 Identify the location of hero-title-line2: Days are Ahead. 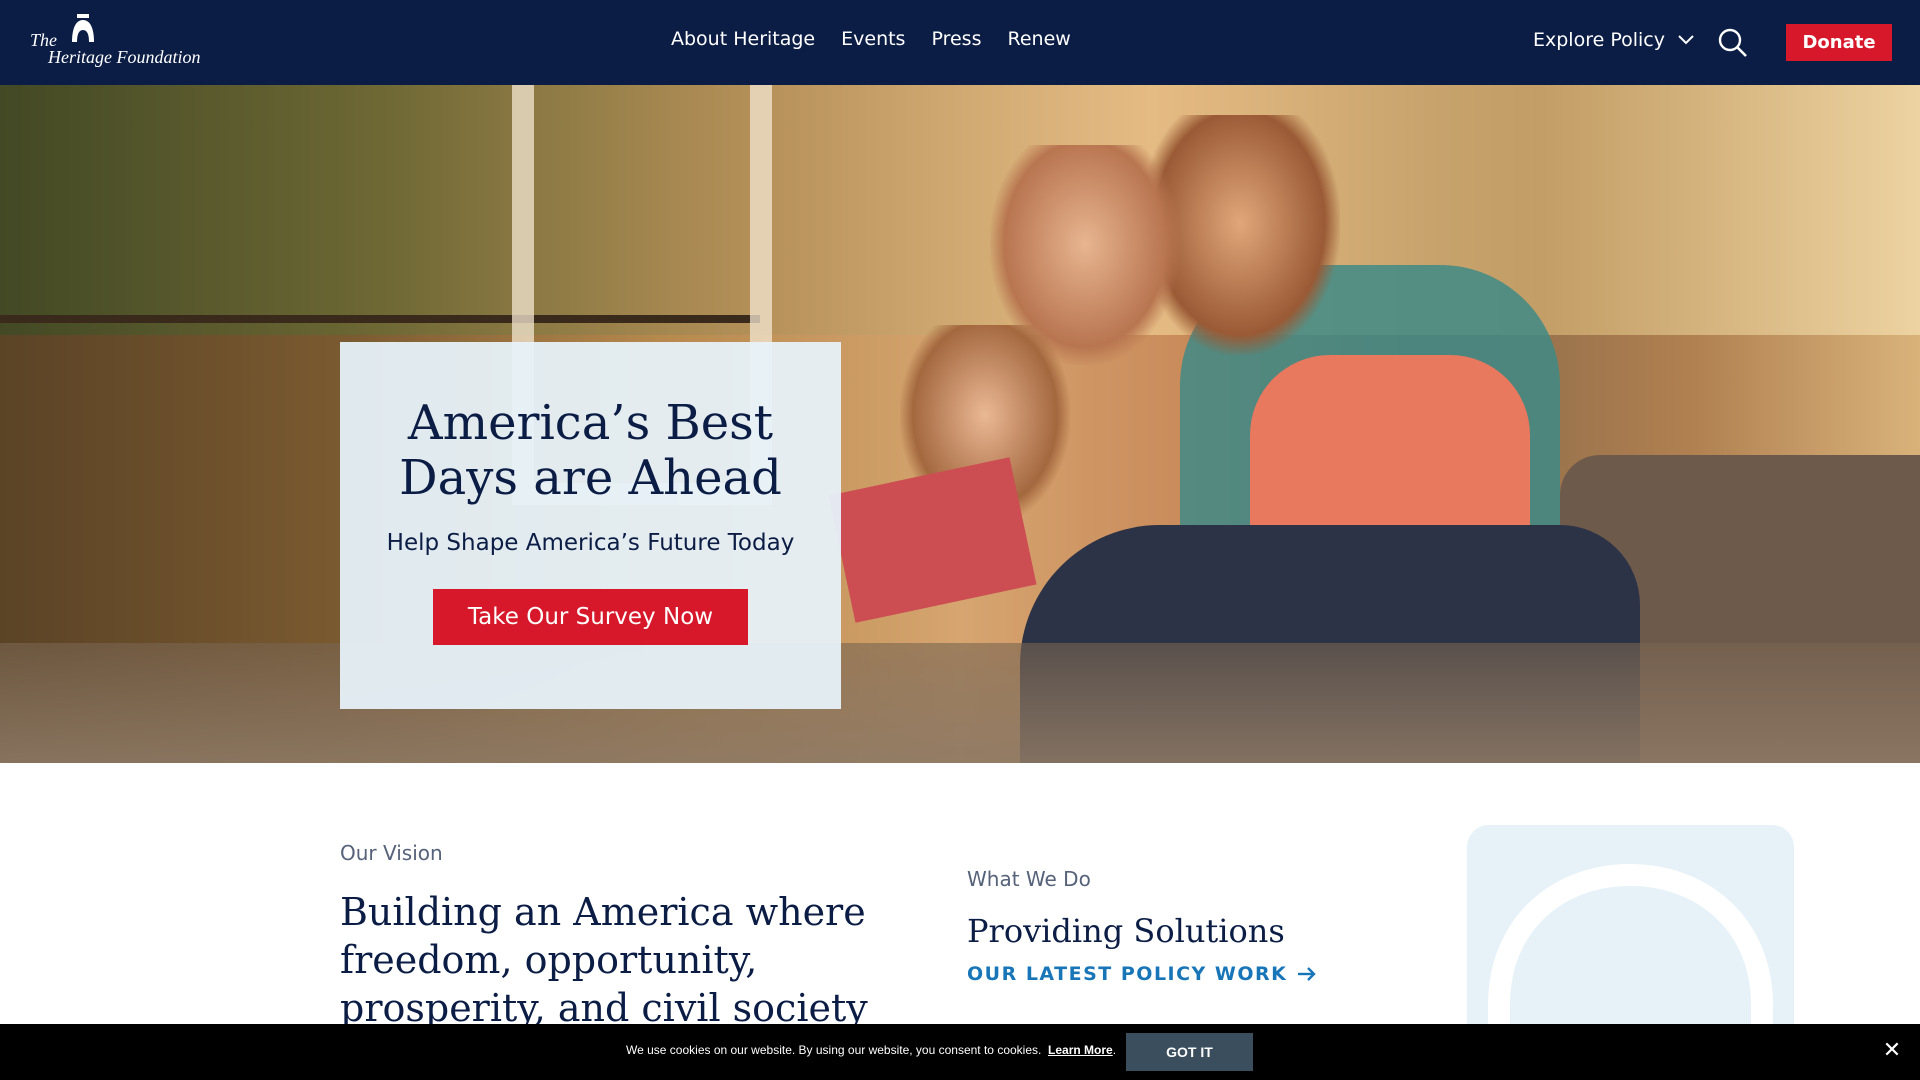
(590, 478).